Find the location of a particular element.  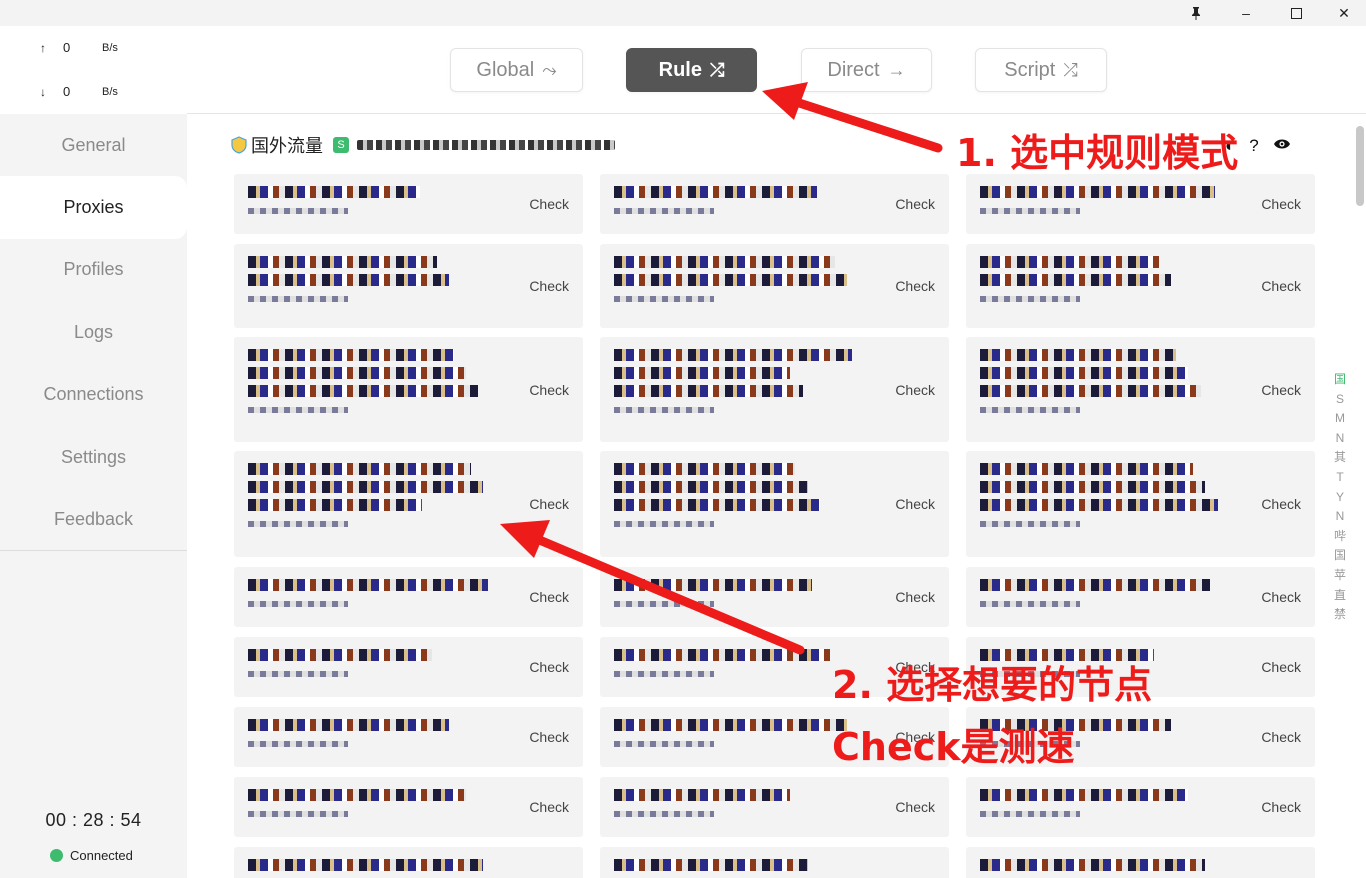

eye-icon is located at coordinates (1282, 146).